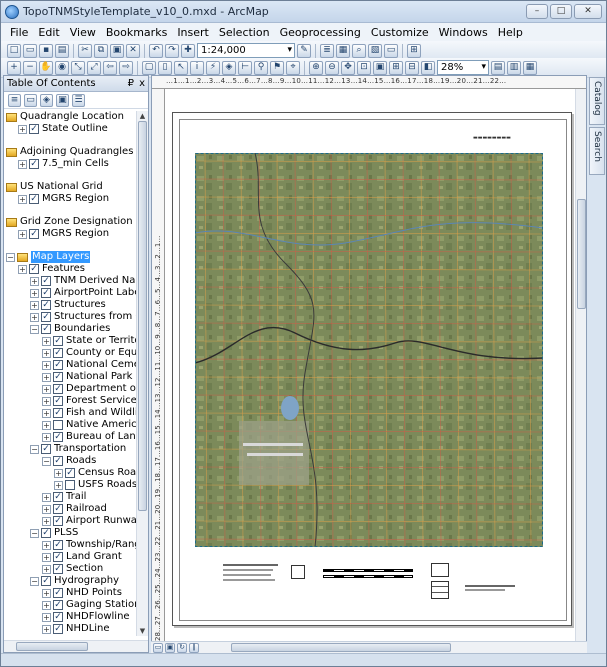  I want to click on select-elements-icon: ↖, so click(181, 67).